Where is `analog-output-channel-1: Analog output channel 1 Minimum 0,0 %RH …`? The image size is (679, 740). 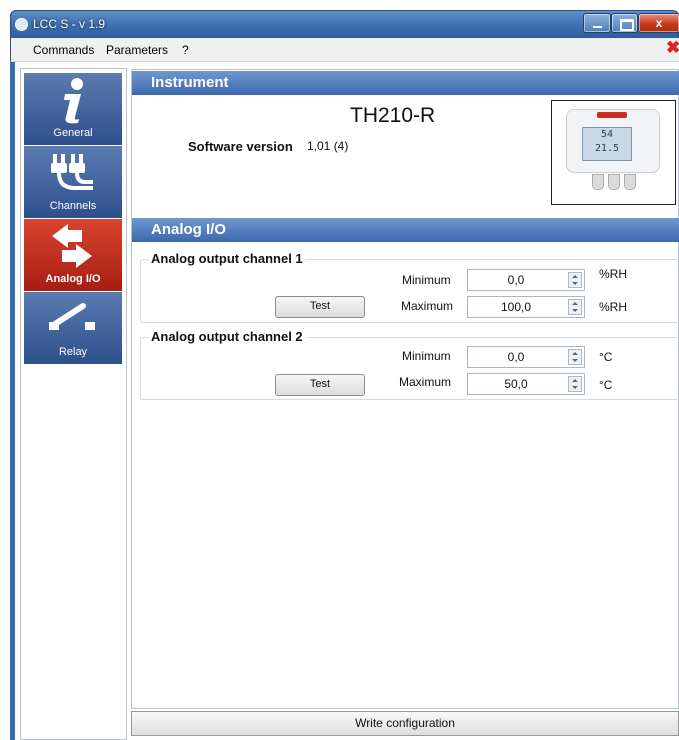
analog-output-channel-1: Analog output channel 1 Minimum 0,0 %RH … is located at coordinates (409, 287).